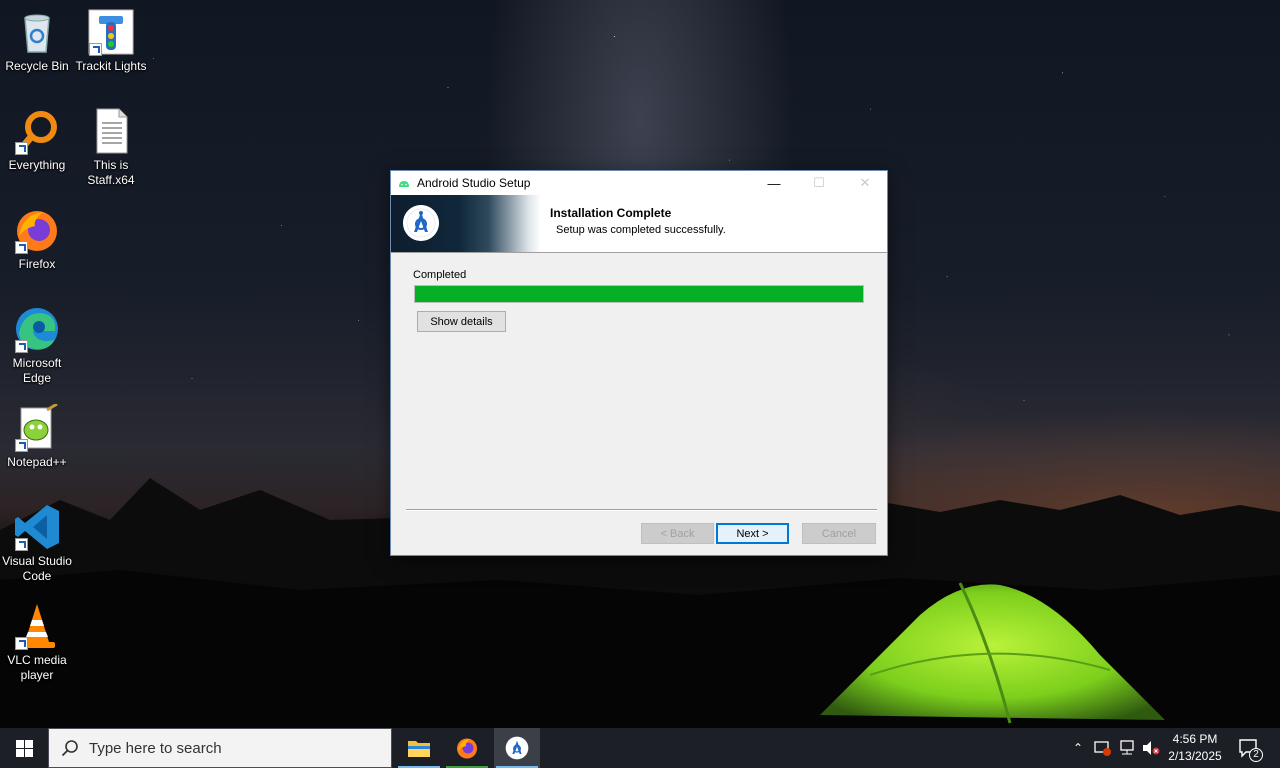  Describe the element at coordinates (111, 32) in the screenshot. I see `traffic-light-icon` at that location.